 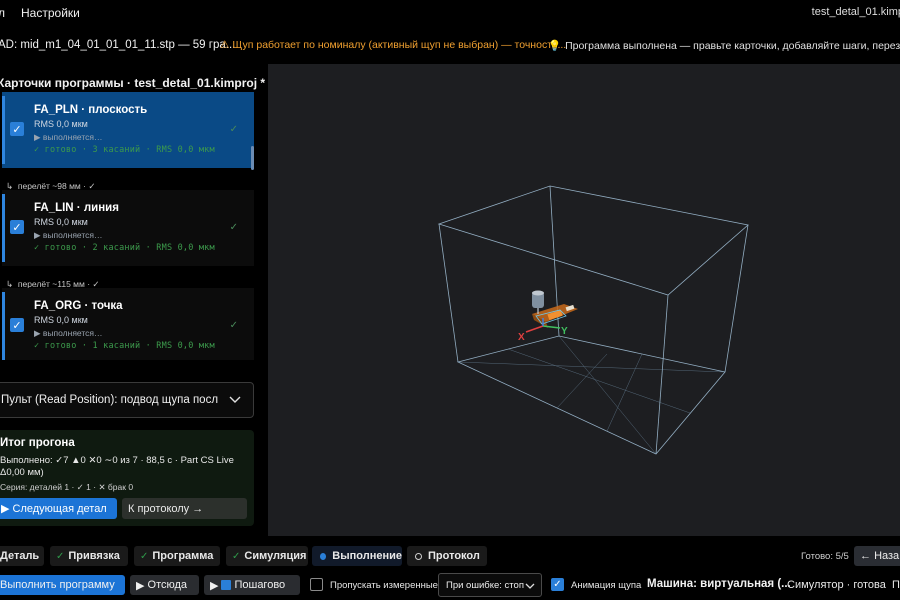 What do you see at coordinates (543, 330) in the screenshot?
I see `axis-gizmo: X Y` at bounding box center [543, 330].